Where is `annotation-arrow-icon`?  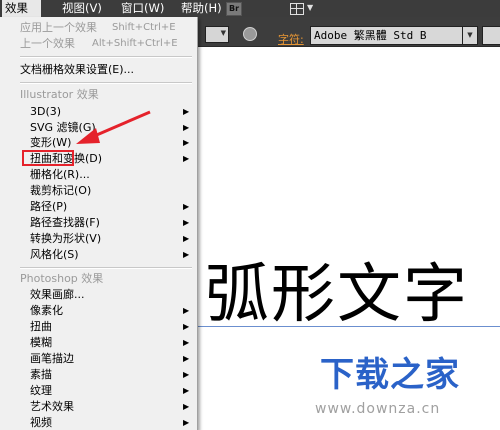
annotation-arrow-icon is located at coordinates (113, 127).